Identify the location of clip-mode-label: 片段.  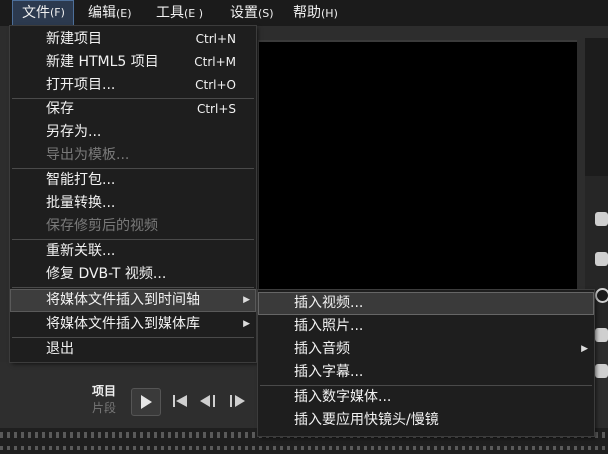
(104, 407).